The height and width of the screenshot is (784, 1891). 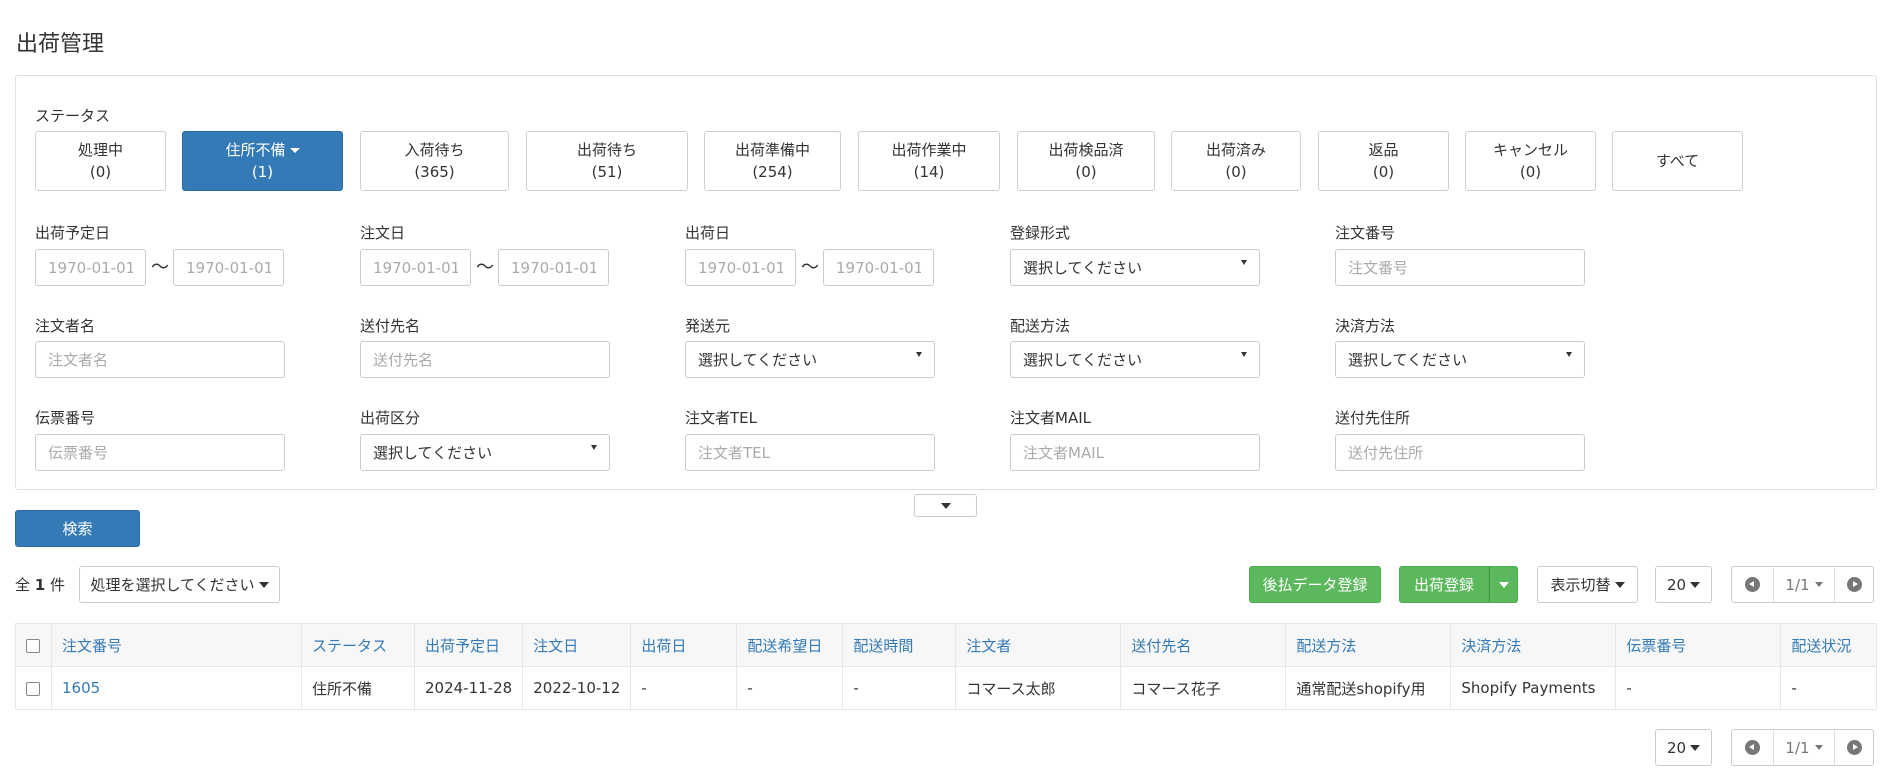 I want to click on page-title: 出荷管理, so click(x=60, y=44).